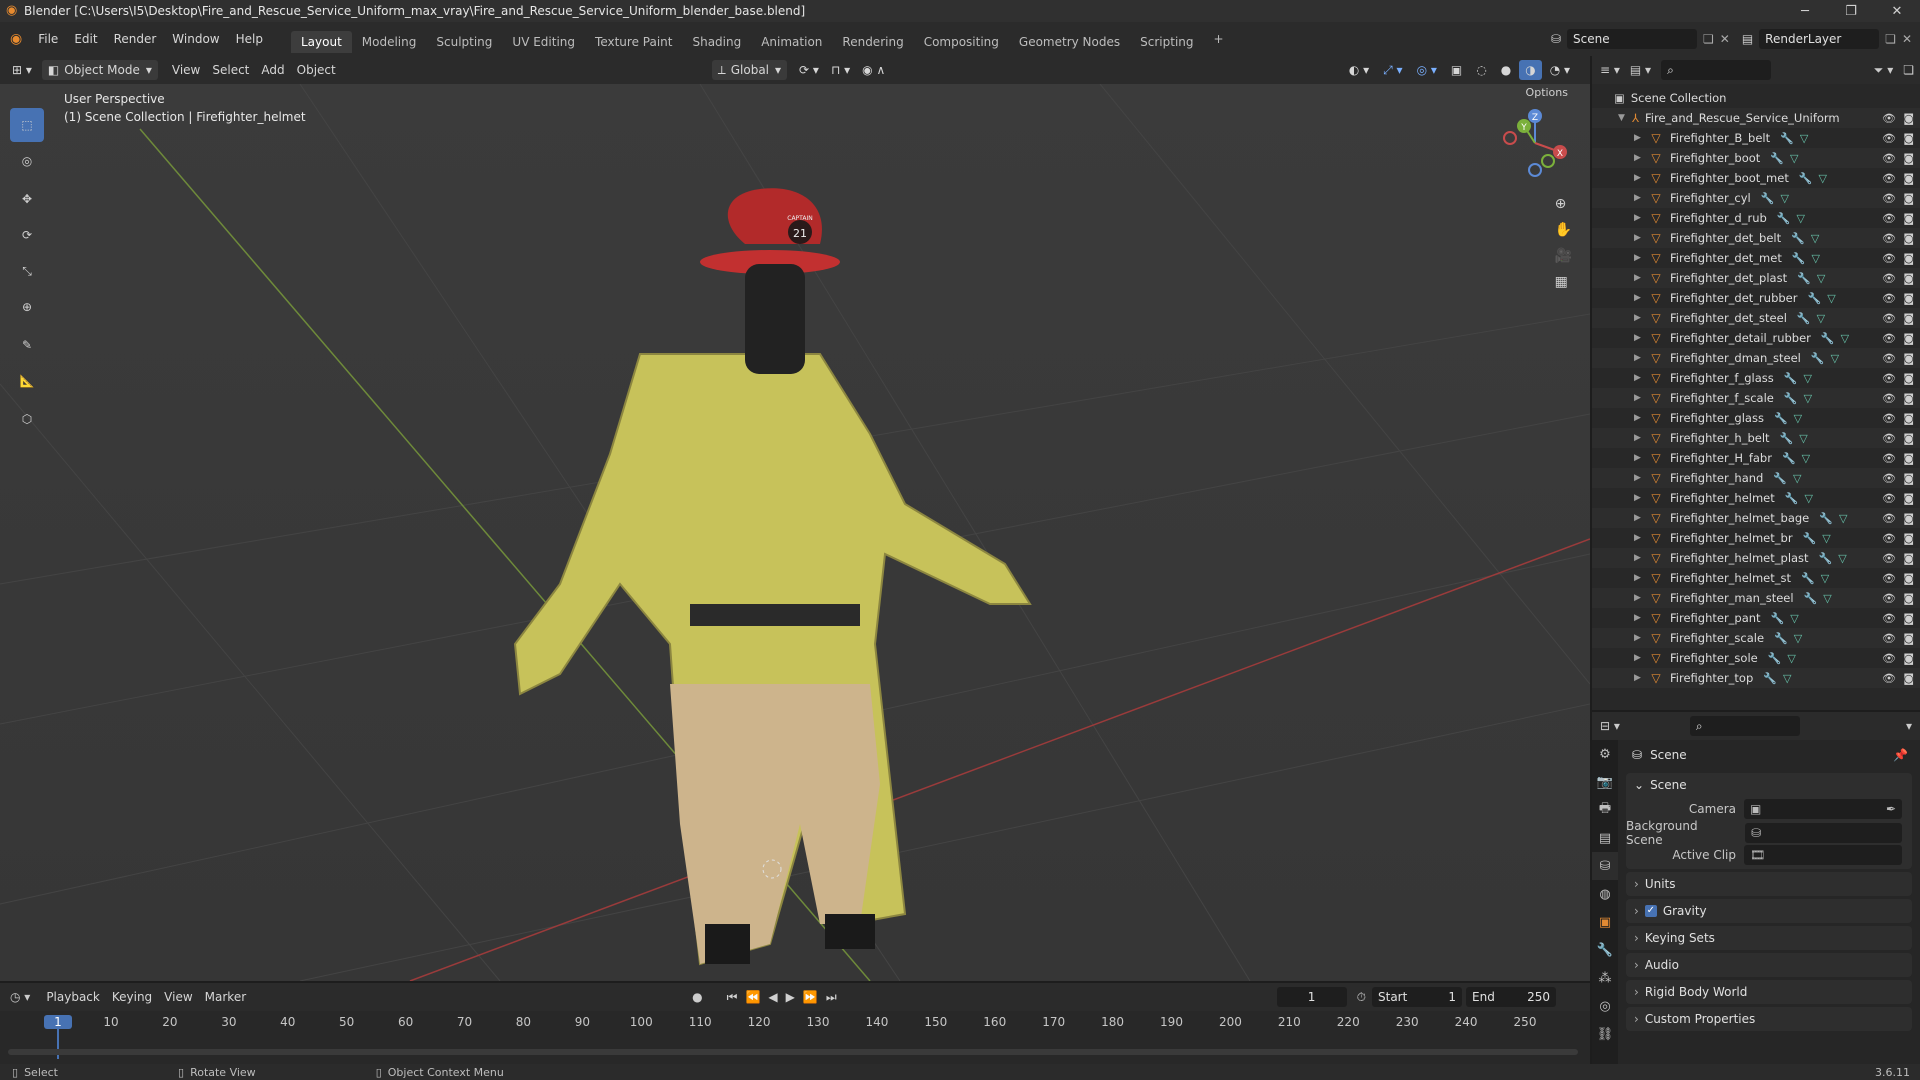  What do you see at coordinates (1756, 398) in the screenshot?
I see `outliner-object-row: ▶ ▽ Firefighter_f_scale 🔧 ▽ 👁 ◙` at bounding box center [1756, 398].